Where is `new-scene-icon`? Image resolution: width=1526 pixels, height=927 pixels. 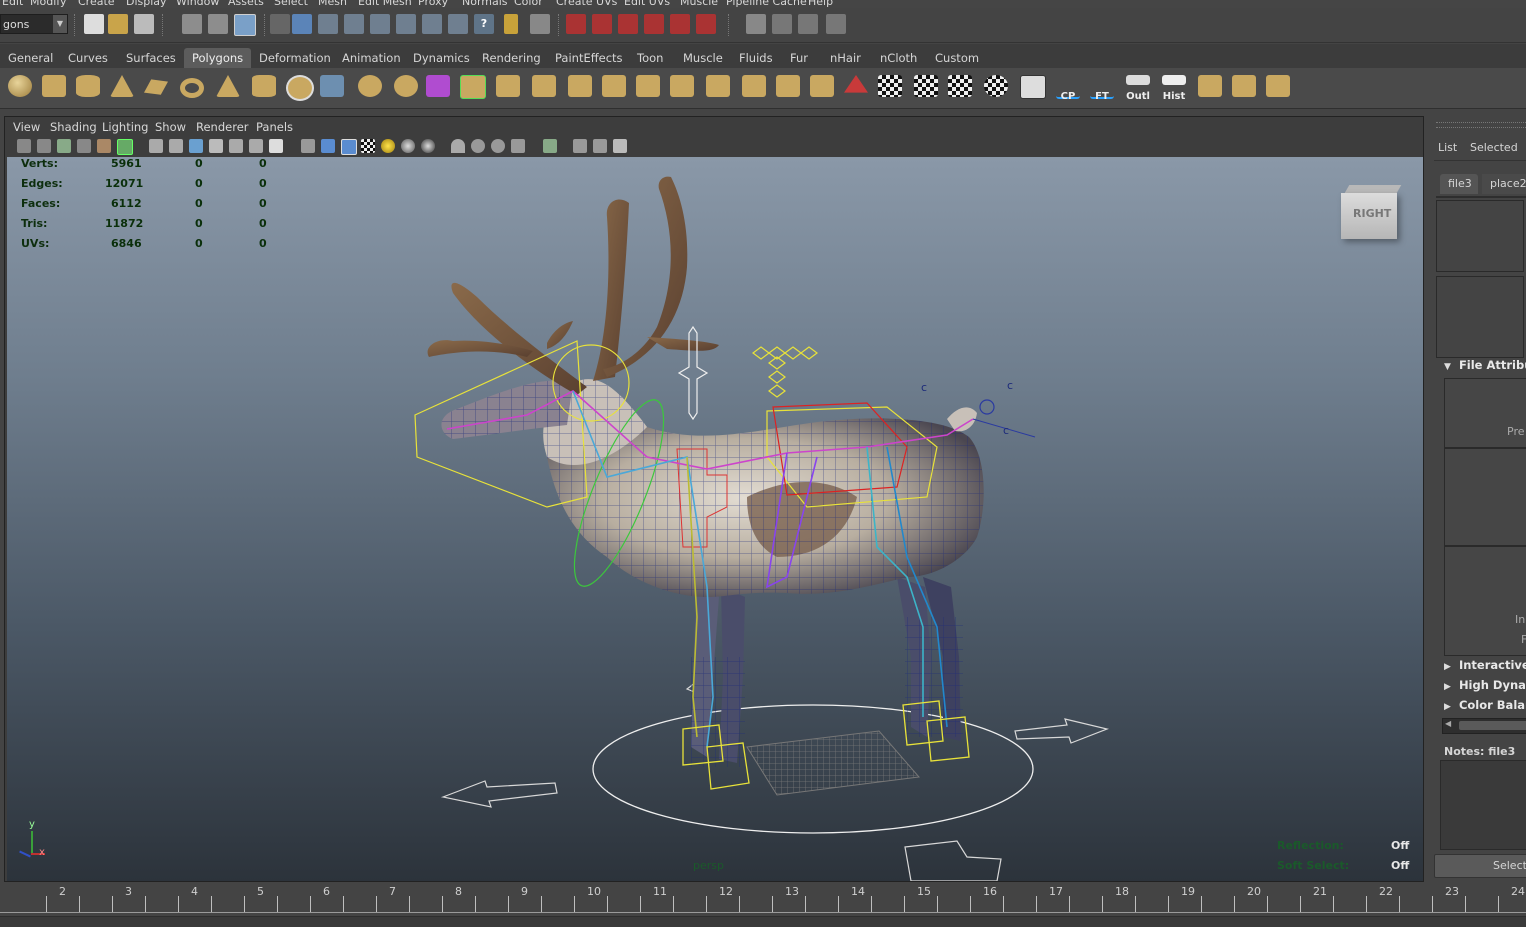
new-scene-icon is located at coordinates (94, 24).